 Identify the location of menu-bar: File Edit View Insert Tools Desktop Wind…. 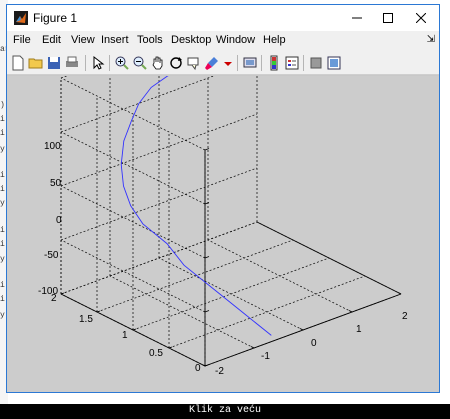
(223, 41).